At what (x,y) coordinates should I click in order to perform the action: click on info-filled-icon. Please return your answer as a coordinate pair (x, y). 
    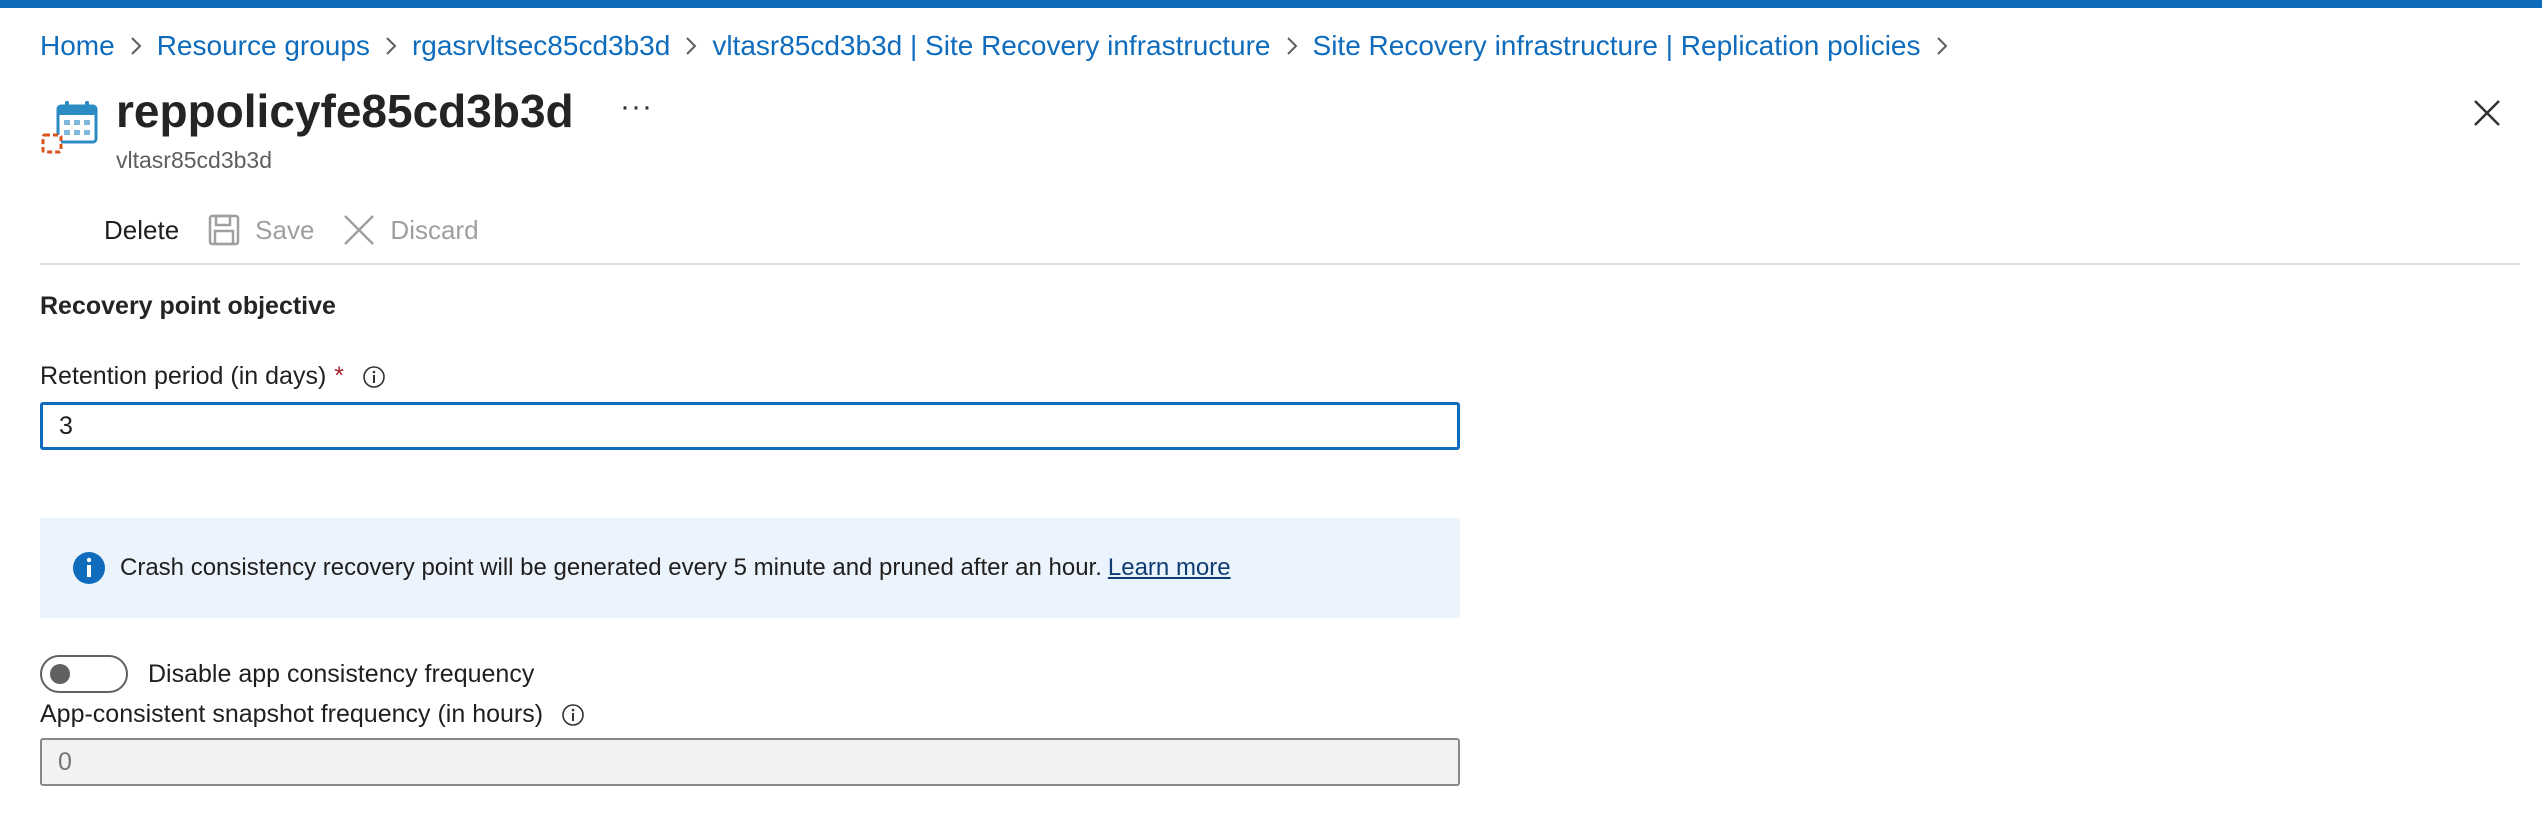
    Looking at the image, I should click on (89, 568).